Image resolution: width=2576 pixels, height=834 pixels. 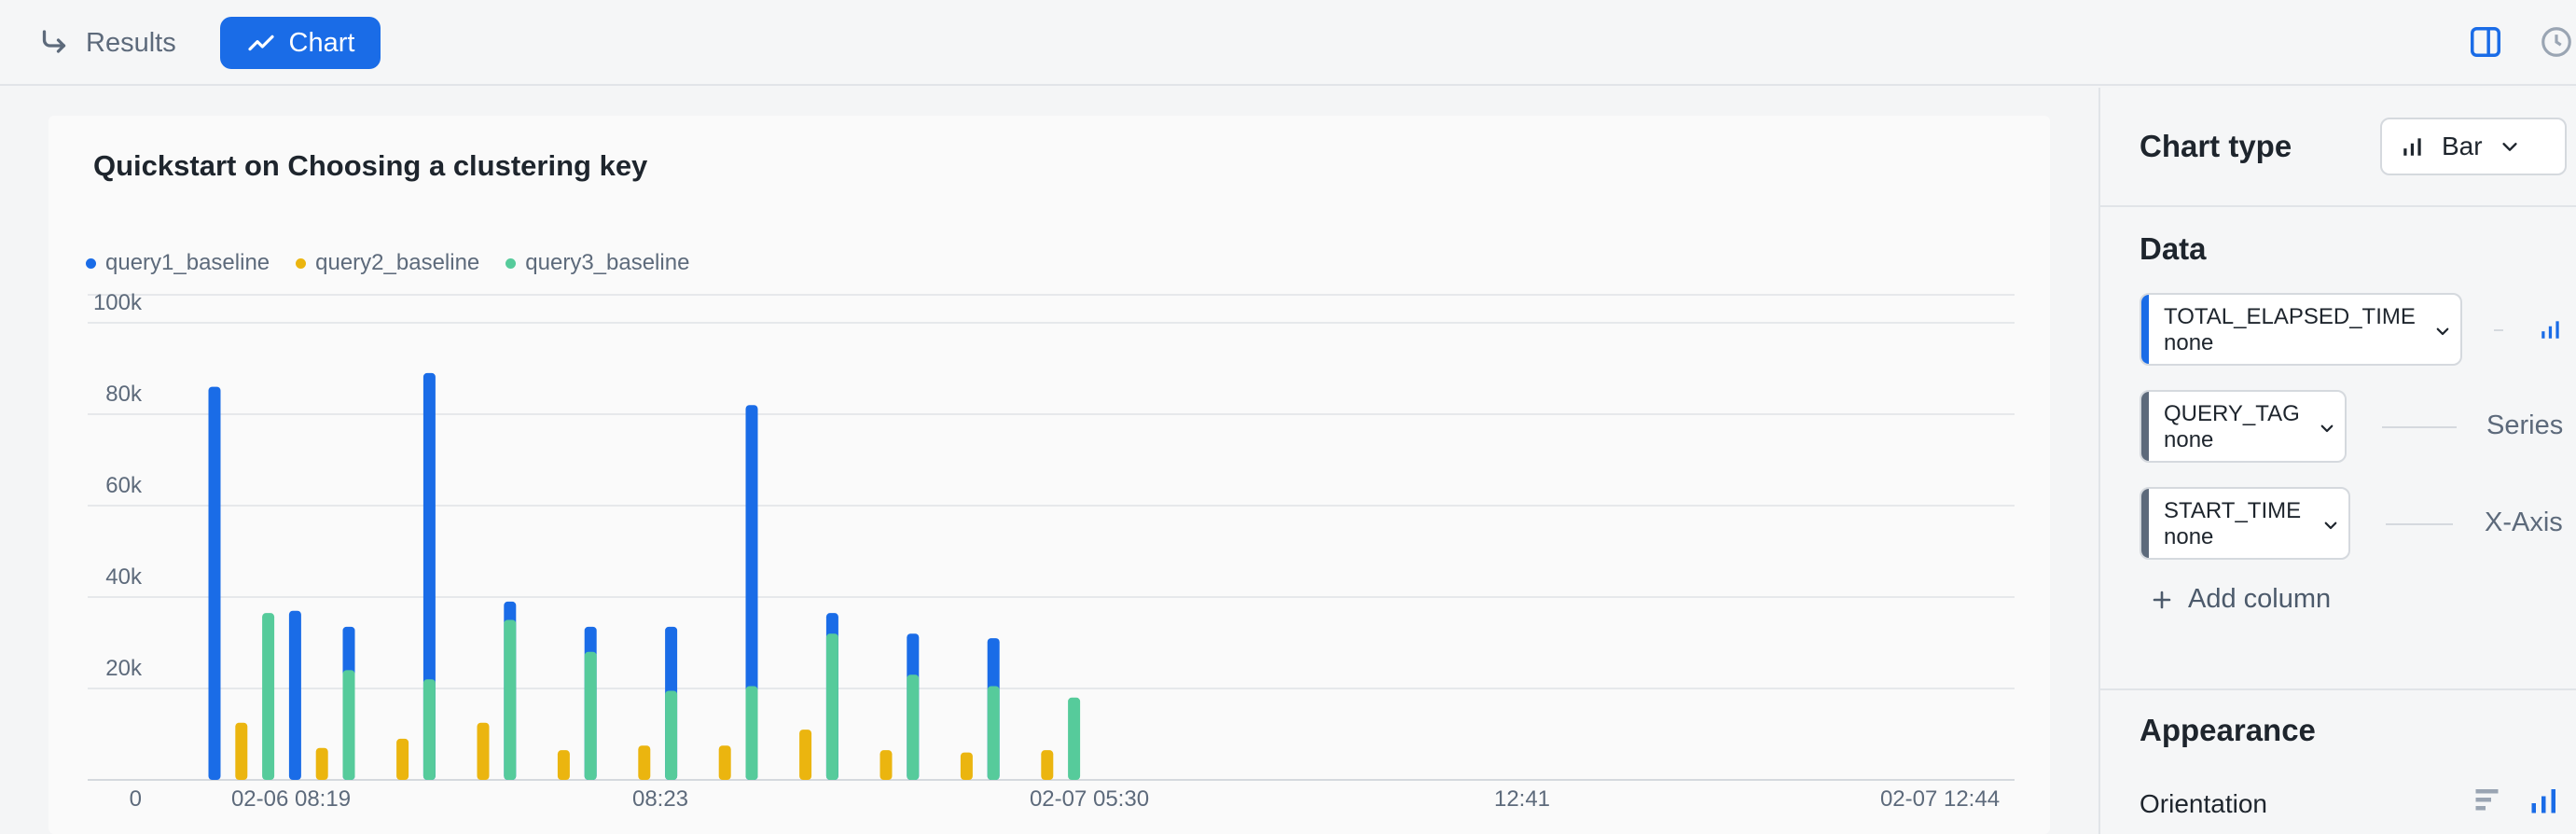 I want to click on x-tick-label: 12:41, so click(x=1522, y=799).